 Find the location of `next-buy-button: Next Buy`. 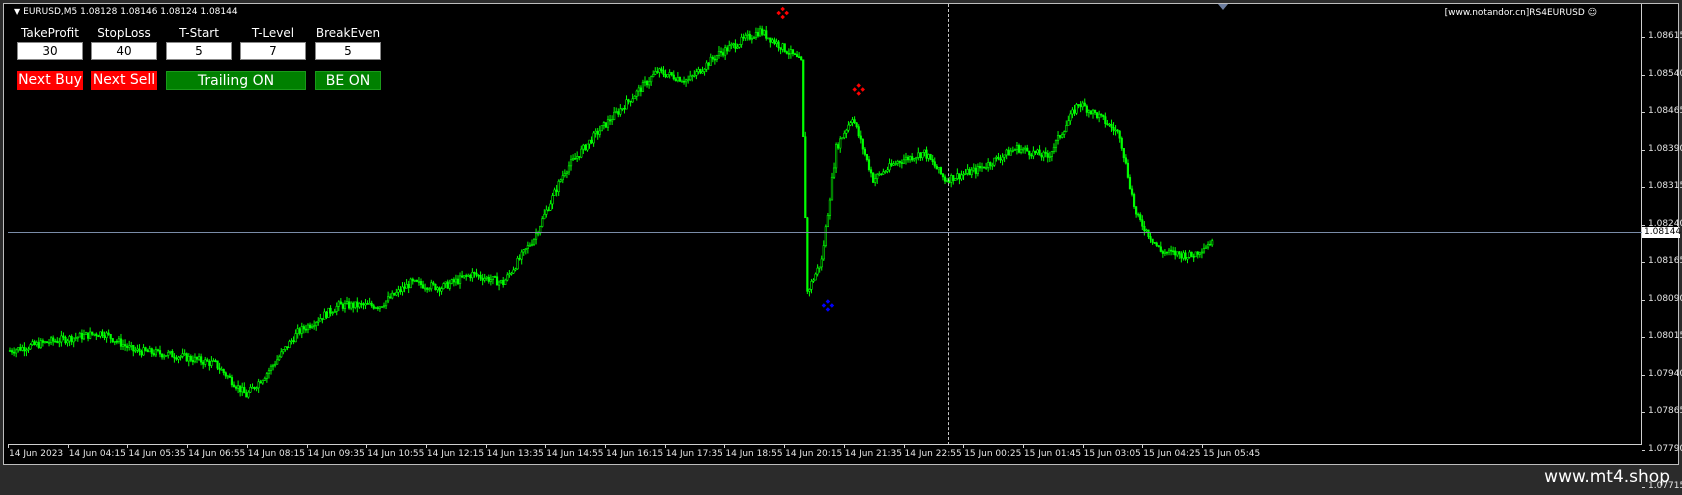

next-buy-button: Next Buy is located at coordinates (50, 80).